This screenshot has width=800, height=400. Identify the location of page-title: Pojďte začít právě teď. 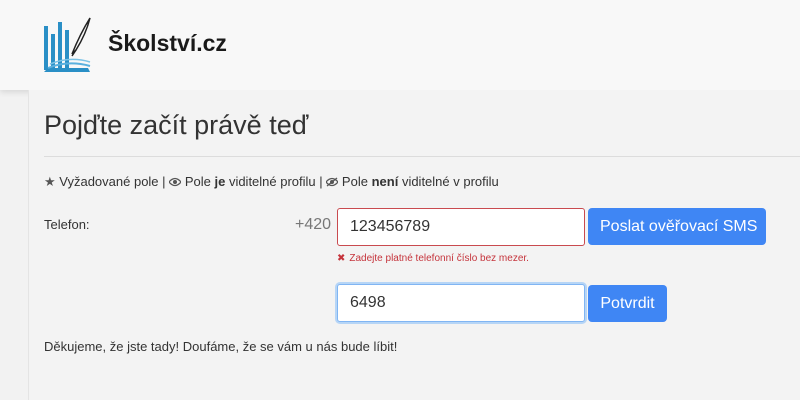
(176, 125).